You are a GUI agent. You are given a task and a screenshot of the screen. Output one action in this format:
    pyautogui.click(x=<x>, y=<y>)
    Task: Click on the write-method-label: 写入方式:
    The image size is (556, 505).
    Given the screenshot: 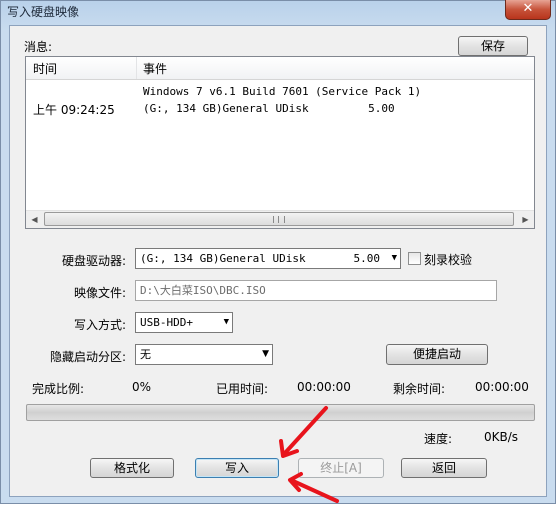 What is the action you would take?
    pyautogui.click(x=100, y=325)
    